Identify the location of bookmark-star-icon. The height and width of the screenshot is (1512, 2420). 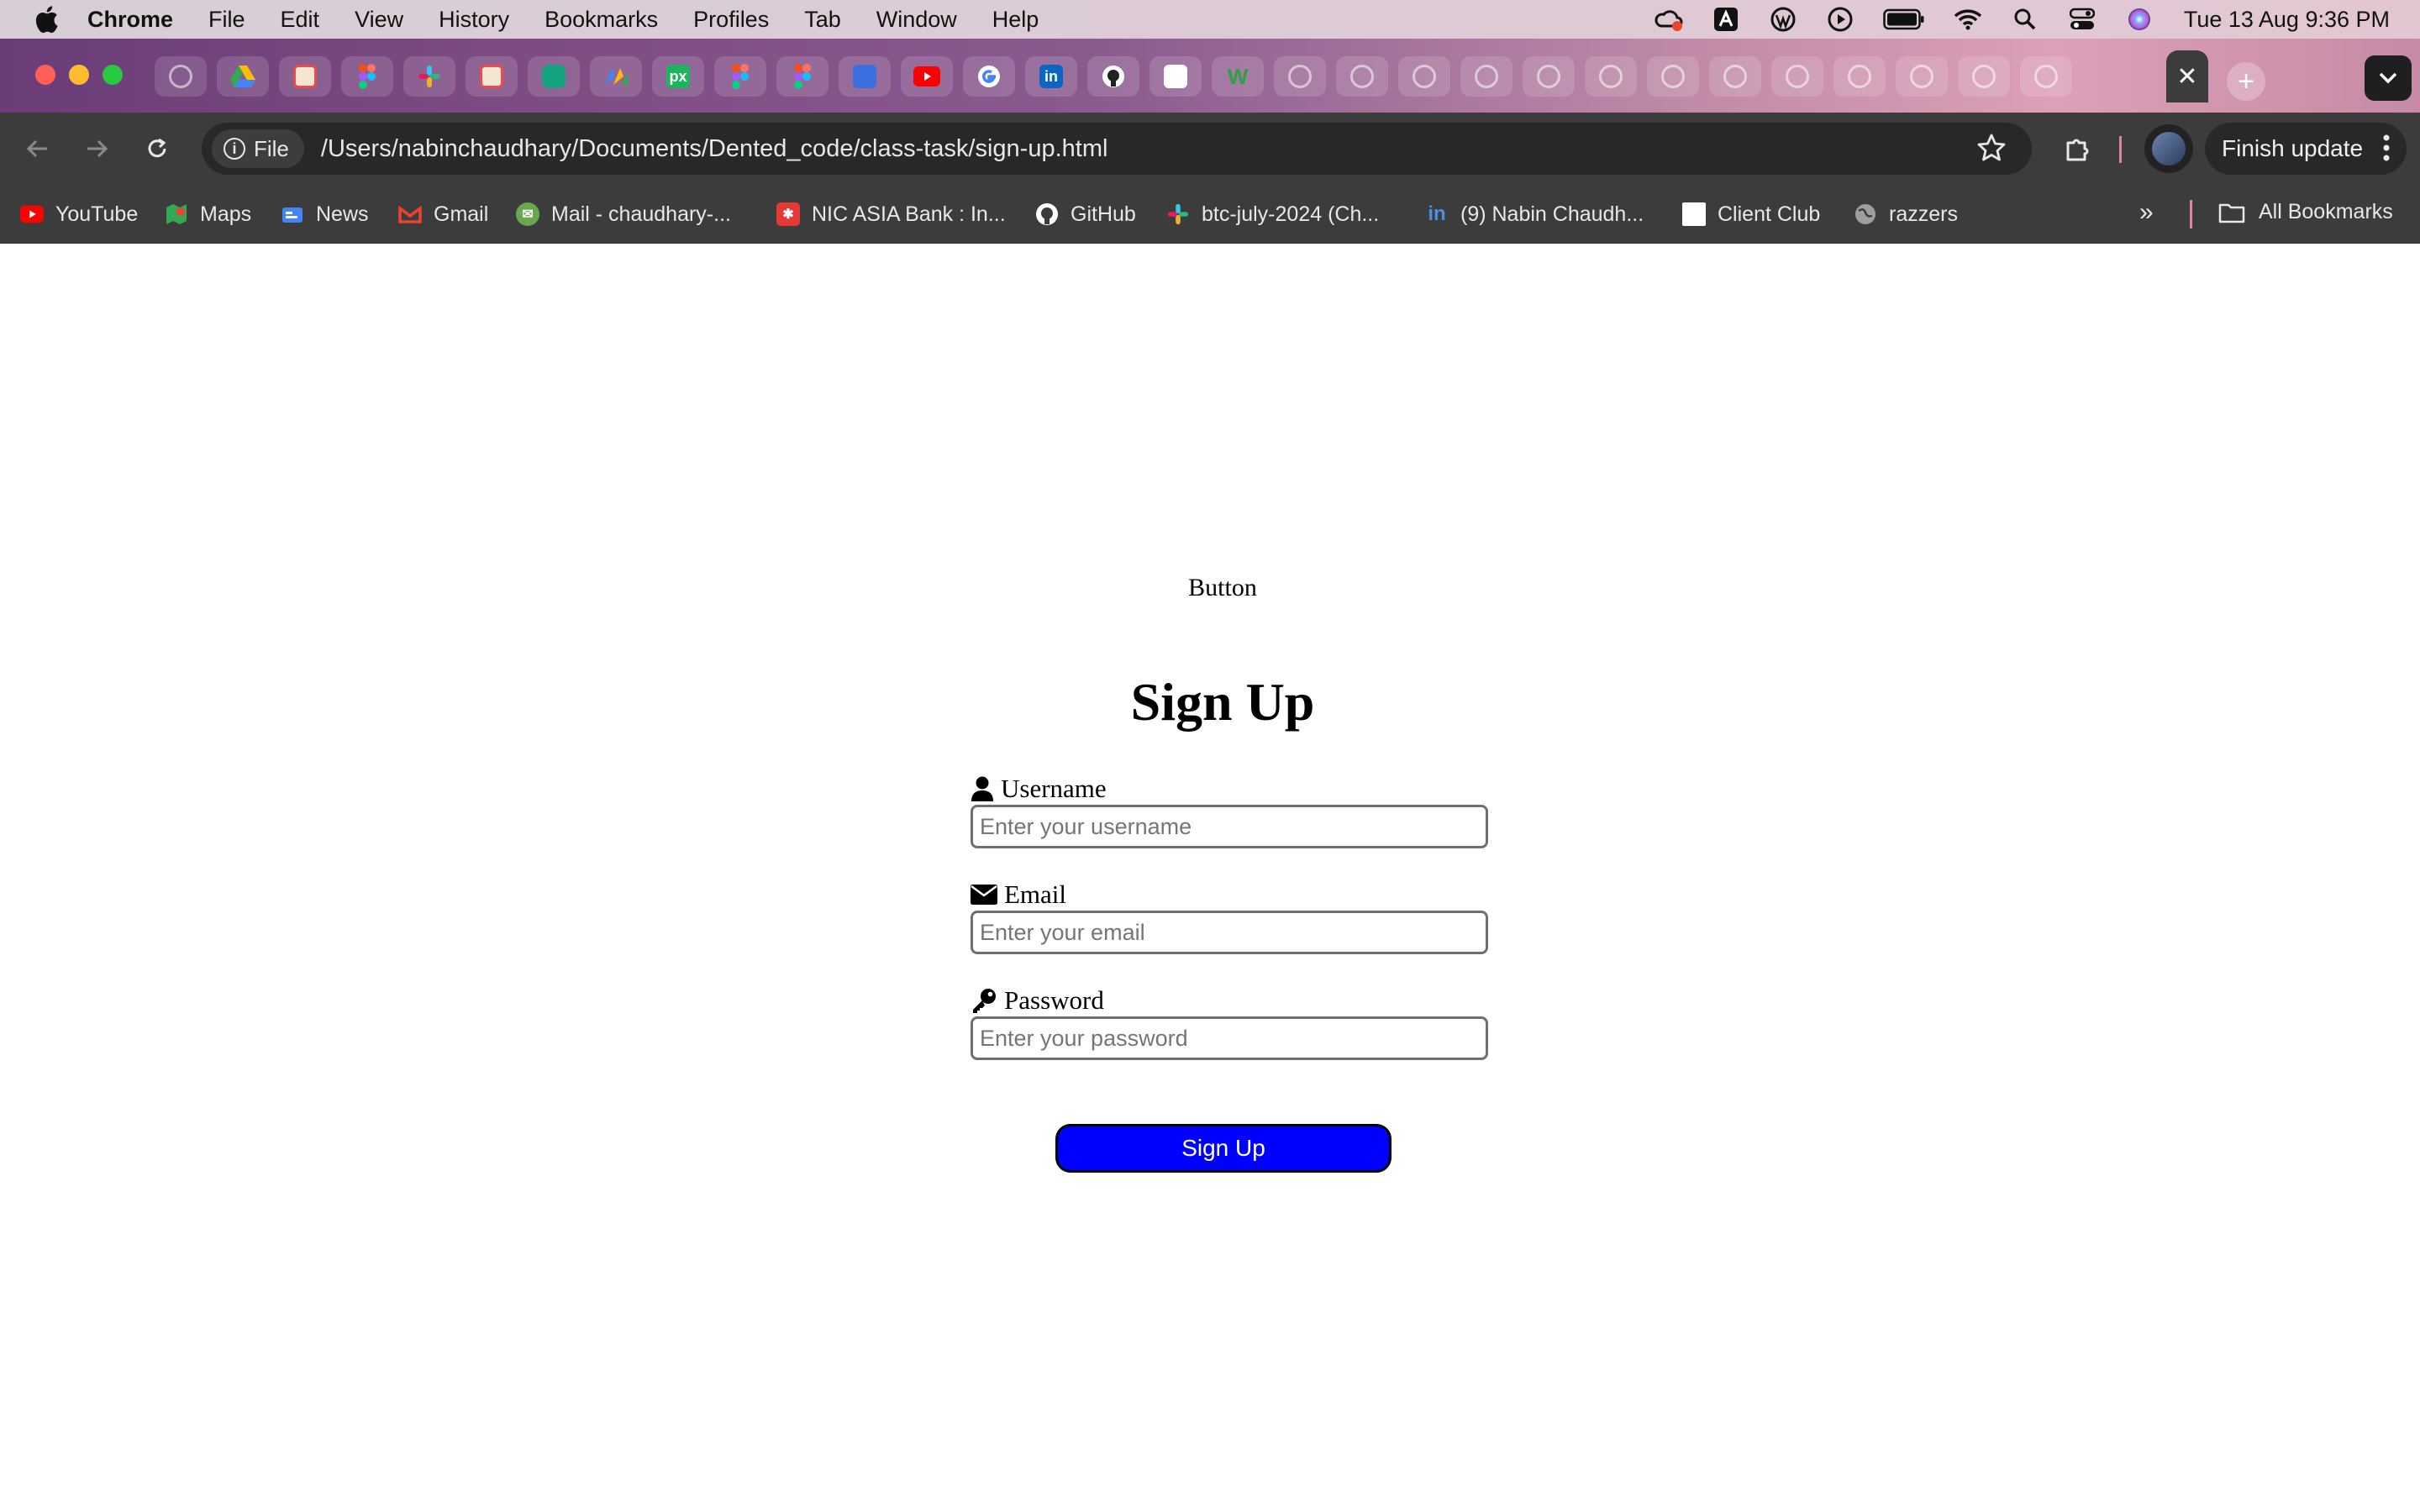
(1991, 150).